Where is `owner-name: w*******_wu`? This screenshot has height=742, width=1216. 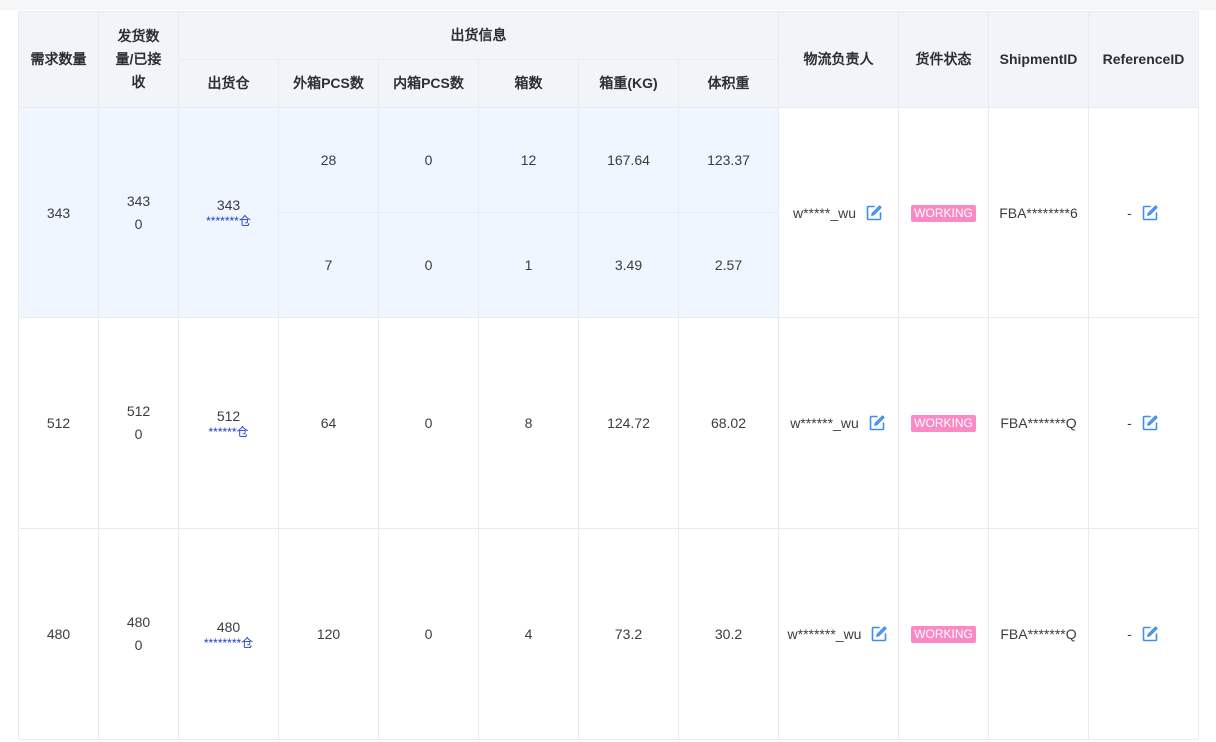
owner-name: w*******_wu is located at coordinates (824, 634).